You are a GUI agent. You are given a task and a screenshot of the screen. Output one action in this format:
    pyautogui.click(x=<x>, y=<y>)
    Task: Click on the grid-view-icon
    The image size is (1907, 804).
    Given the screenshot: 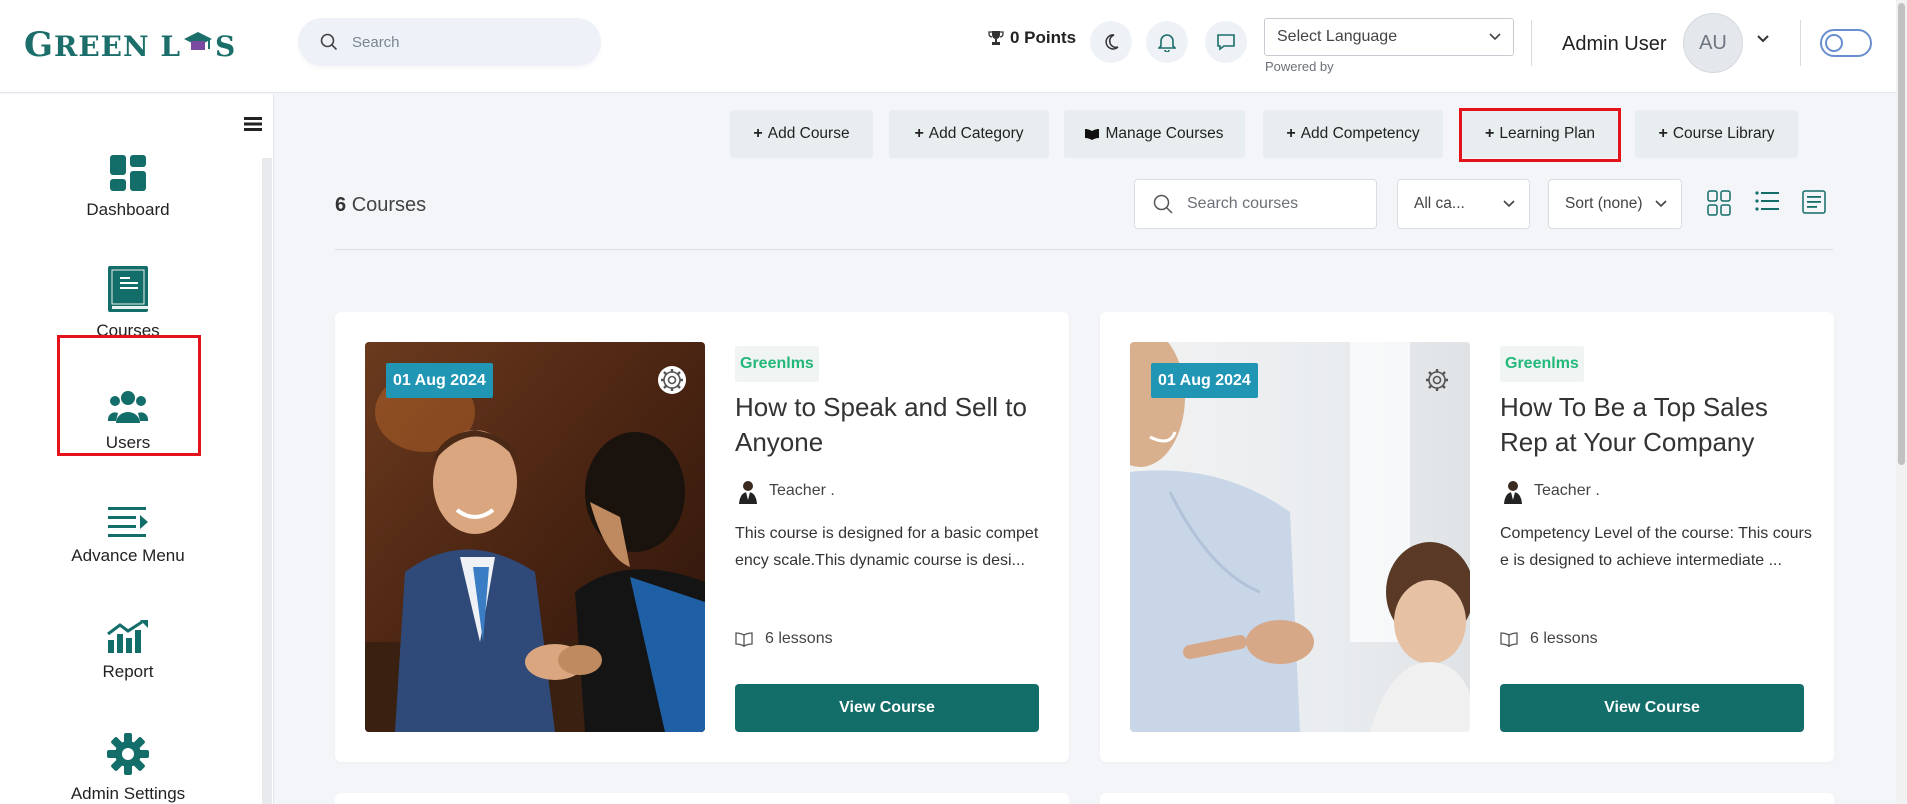 What is the action you would take?
    pyautogui.click(x=1719, y=203)
    